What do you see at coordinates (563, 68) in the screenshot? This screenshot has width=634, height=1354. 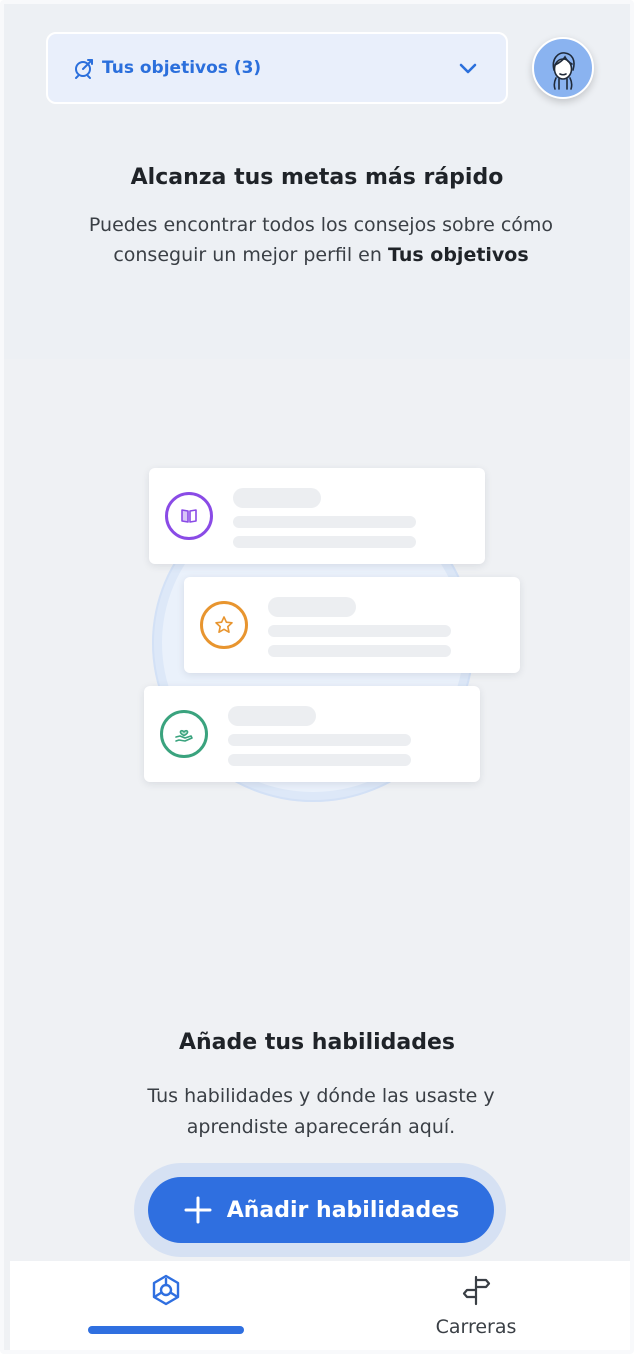 I see `user-avatar-icon` at bounding box center [563, 68].